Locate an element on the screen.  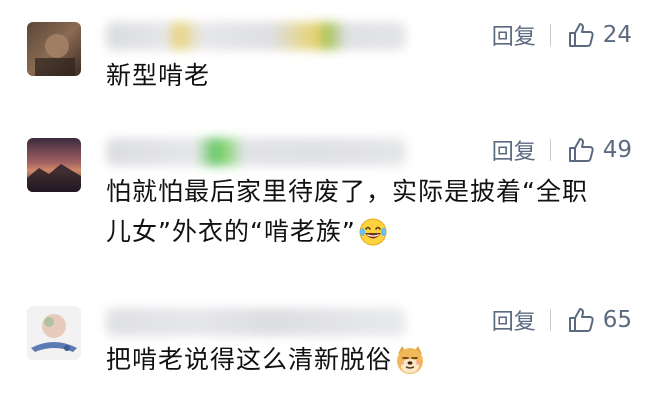
username-blurred is located at coordinates (256, 322).